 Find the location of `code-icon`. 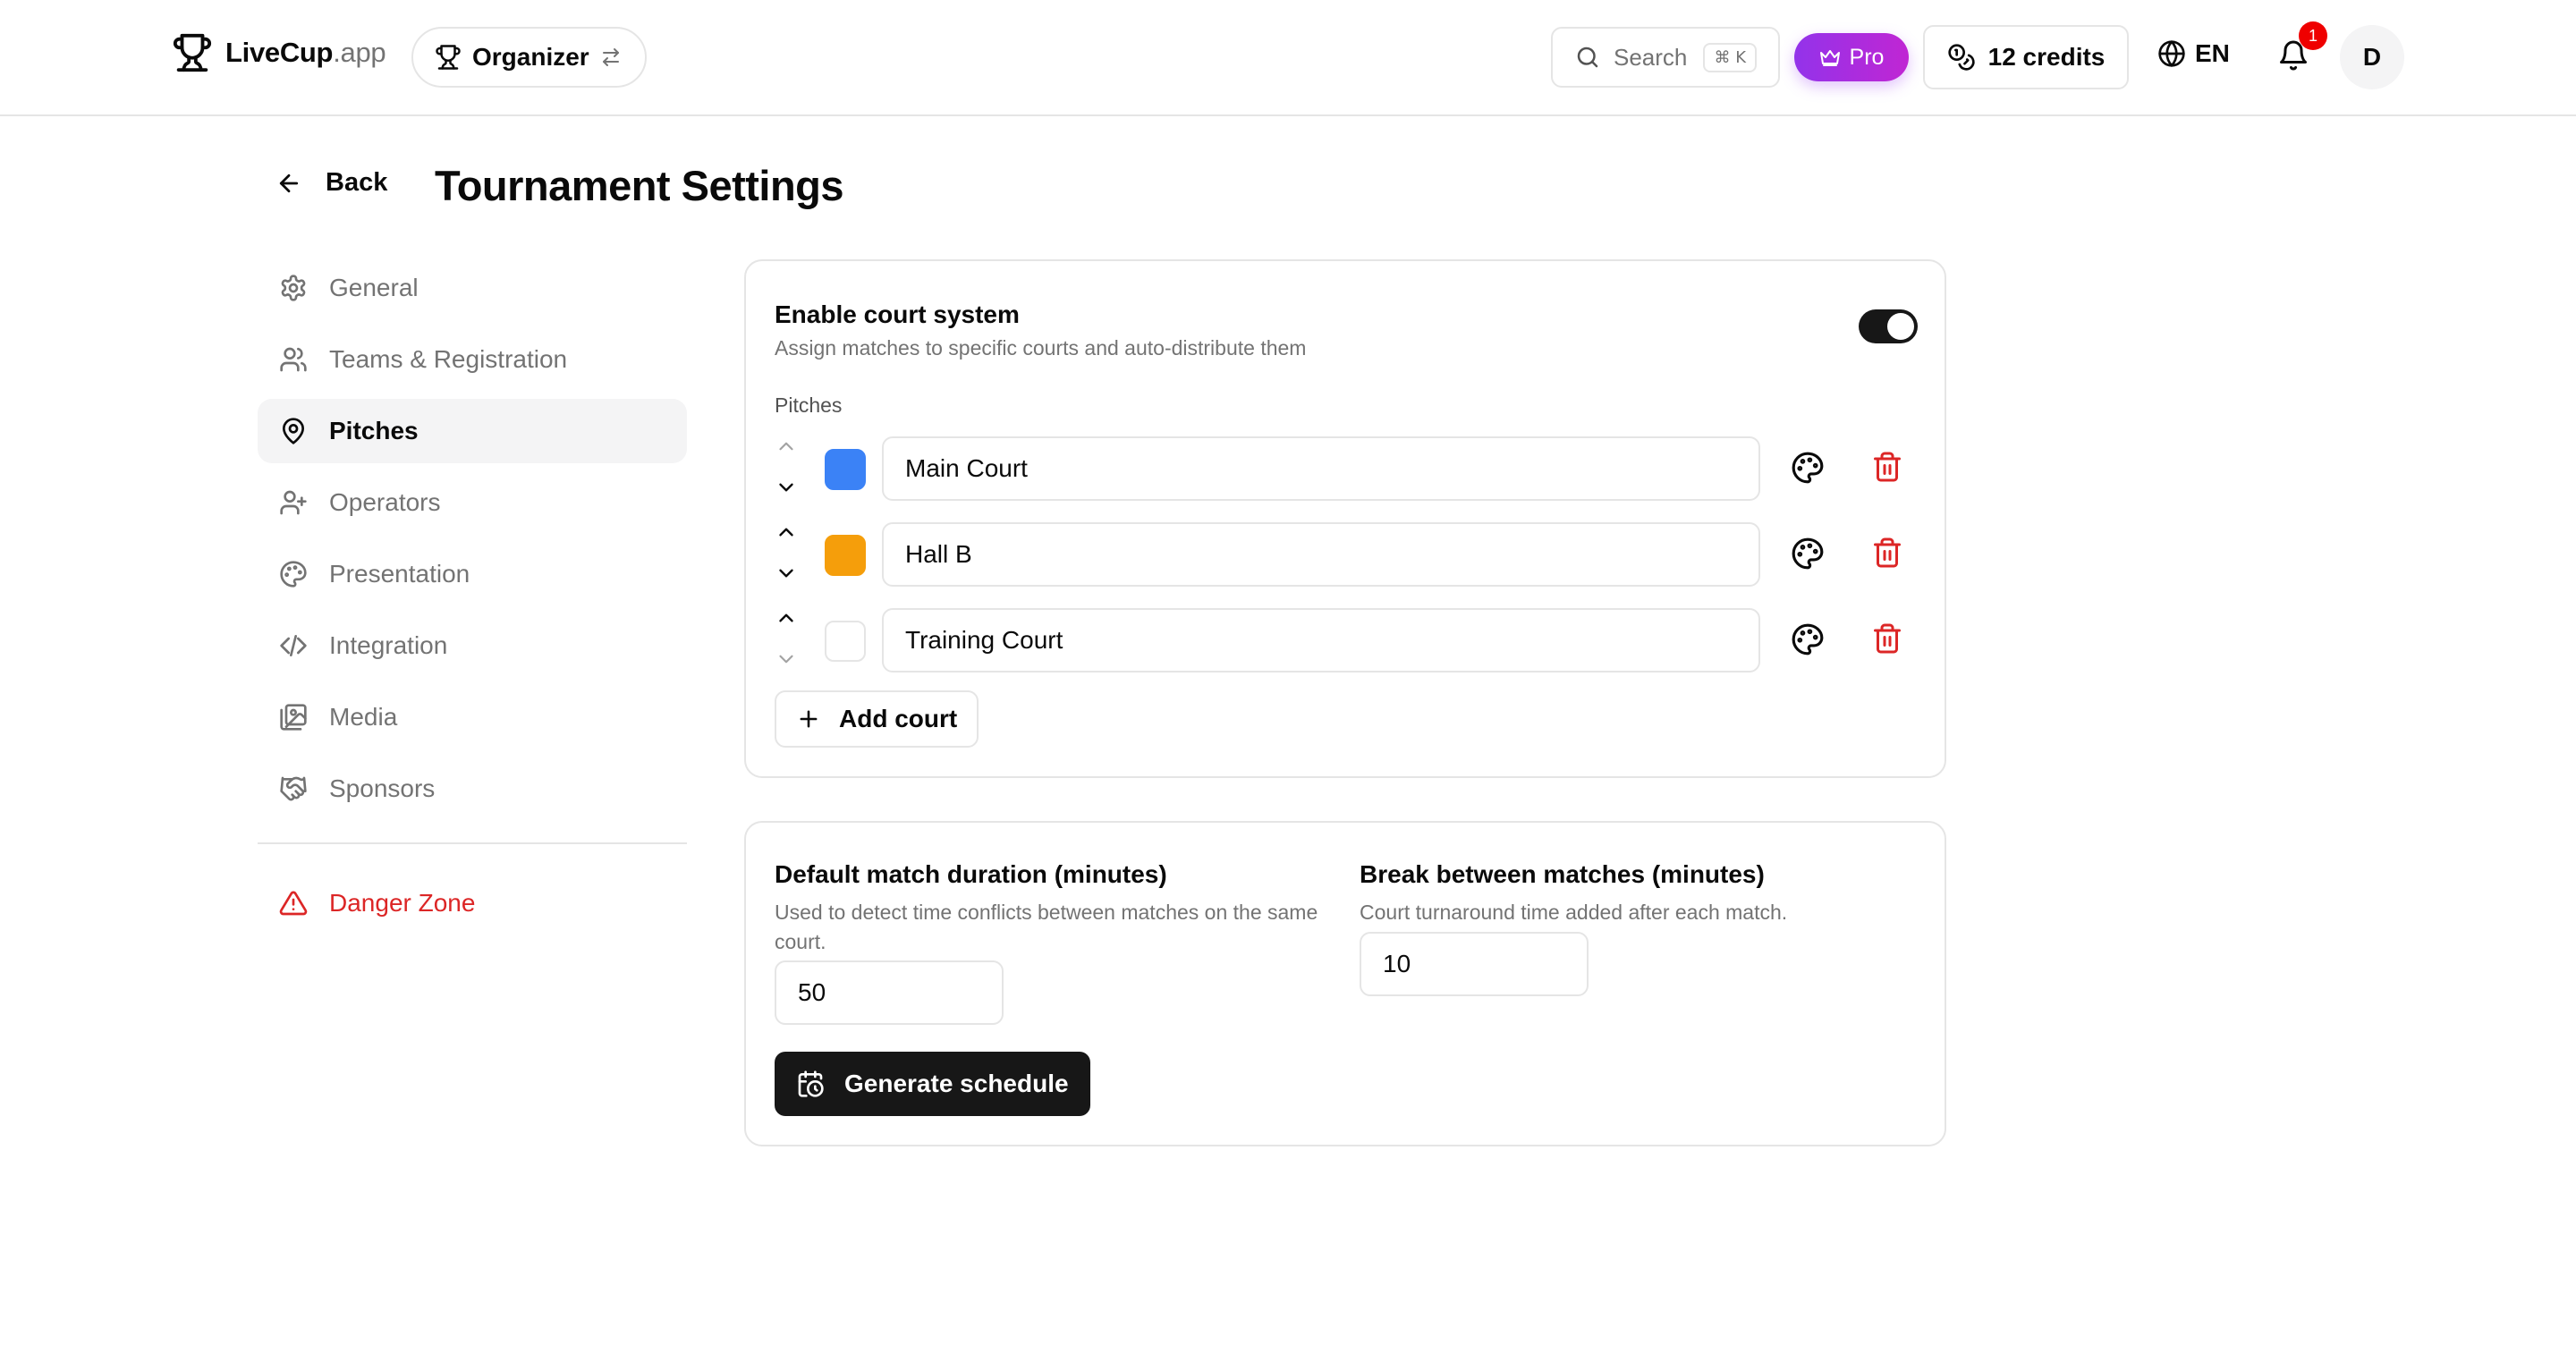

code-icon is located at coordinates (293, 645).